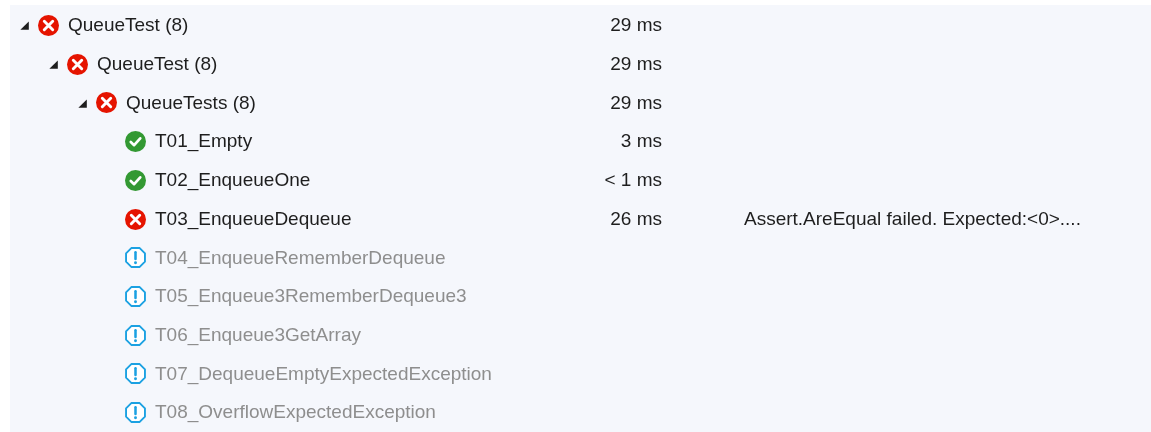 The height and width of the screenshot is (432, 1151). I want to click on test-name: T01_Empty, so click(204, 141).